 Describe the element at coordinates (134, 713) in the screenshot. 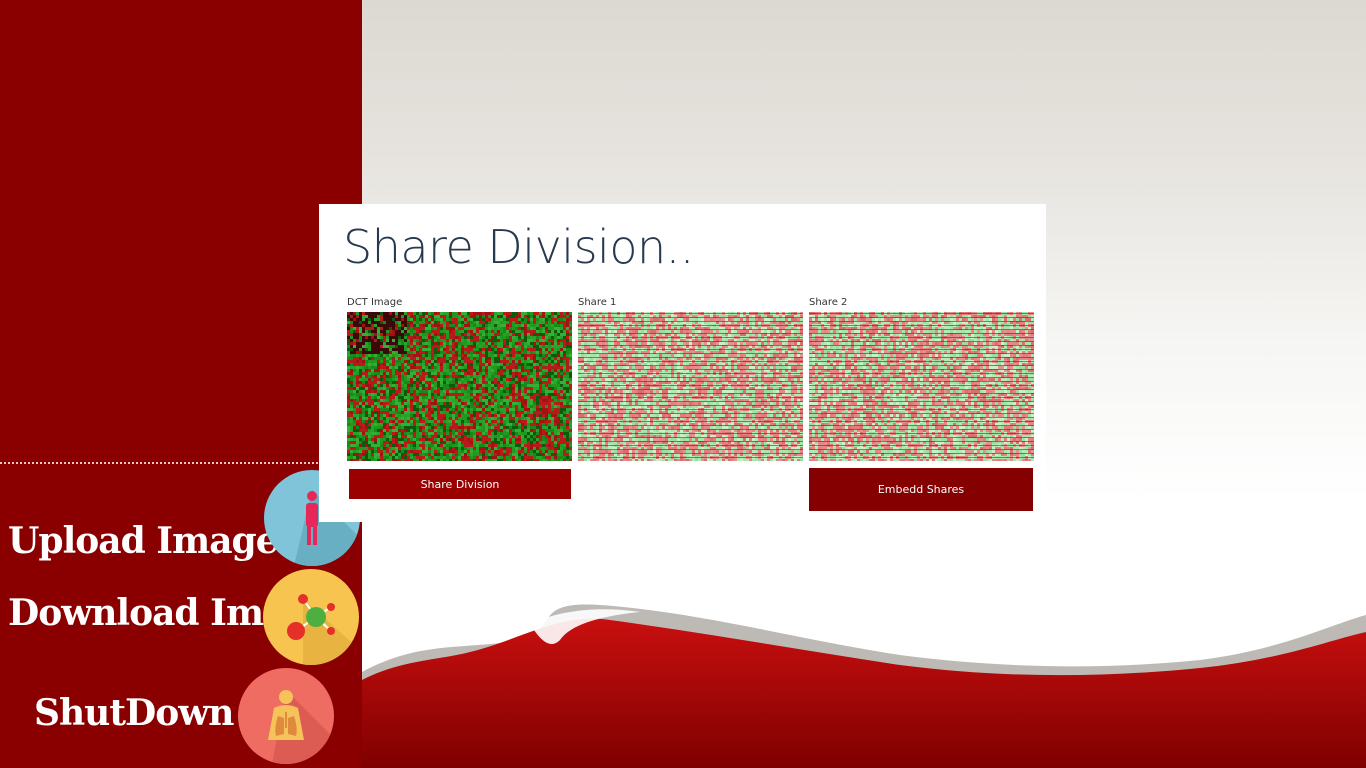

I see `shutdown-button: ShutDown` at that location.